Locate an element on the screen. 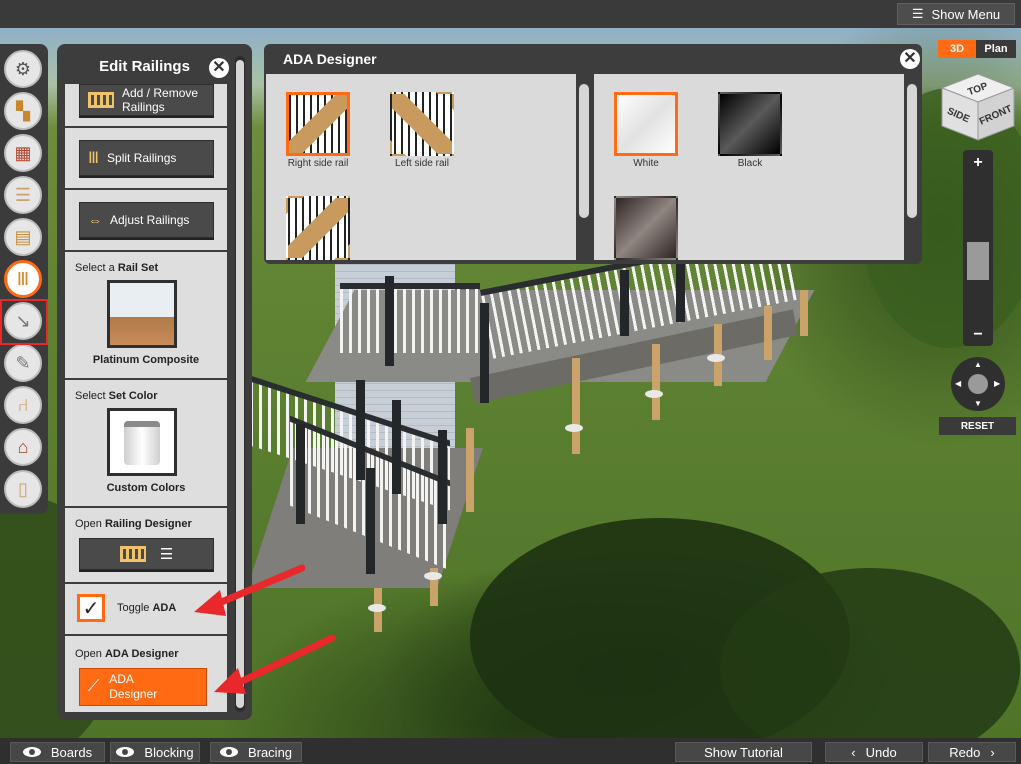 The width and height of the screenshot is (1021, 764). ada-designer-bold: ADA Designer is located at coordinates (141, 654).